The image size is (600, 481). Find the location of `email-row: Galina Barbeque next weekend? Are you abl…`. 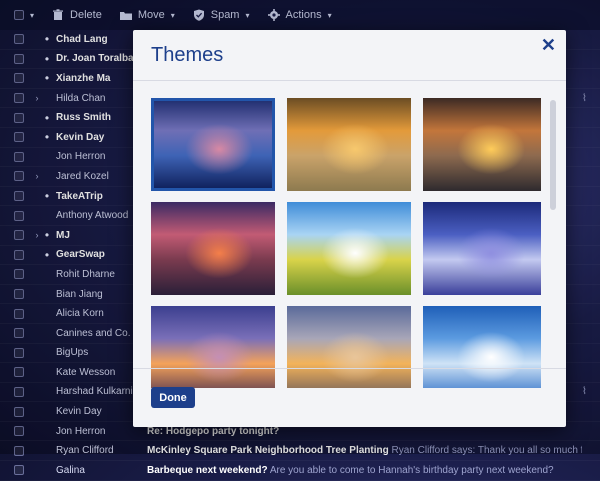

email-row: Galina Barbeque next weekend? Are you abl… is located at coordinates (300, 471).